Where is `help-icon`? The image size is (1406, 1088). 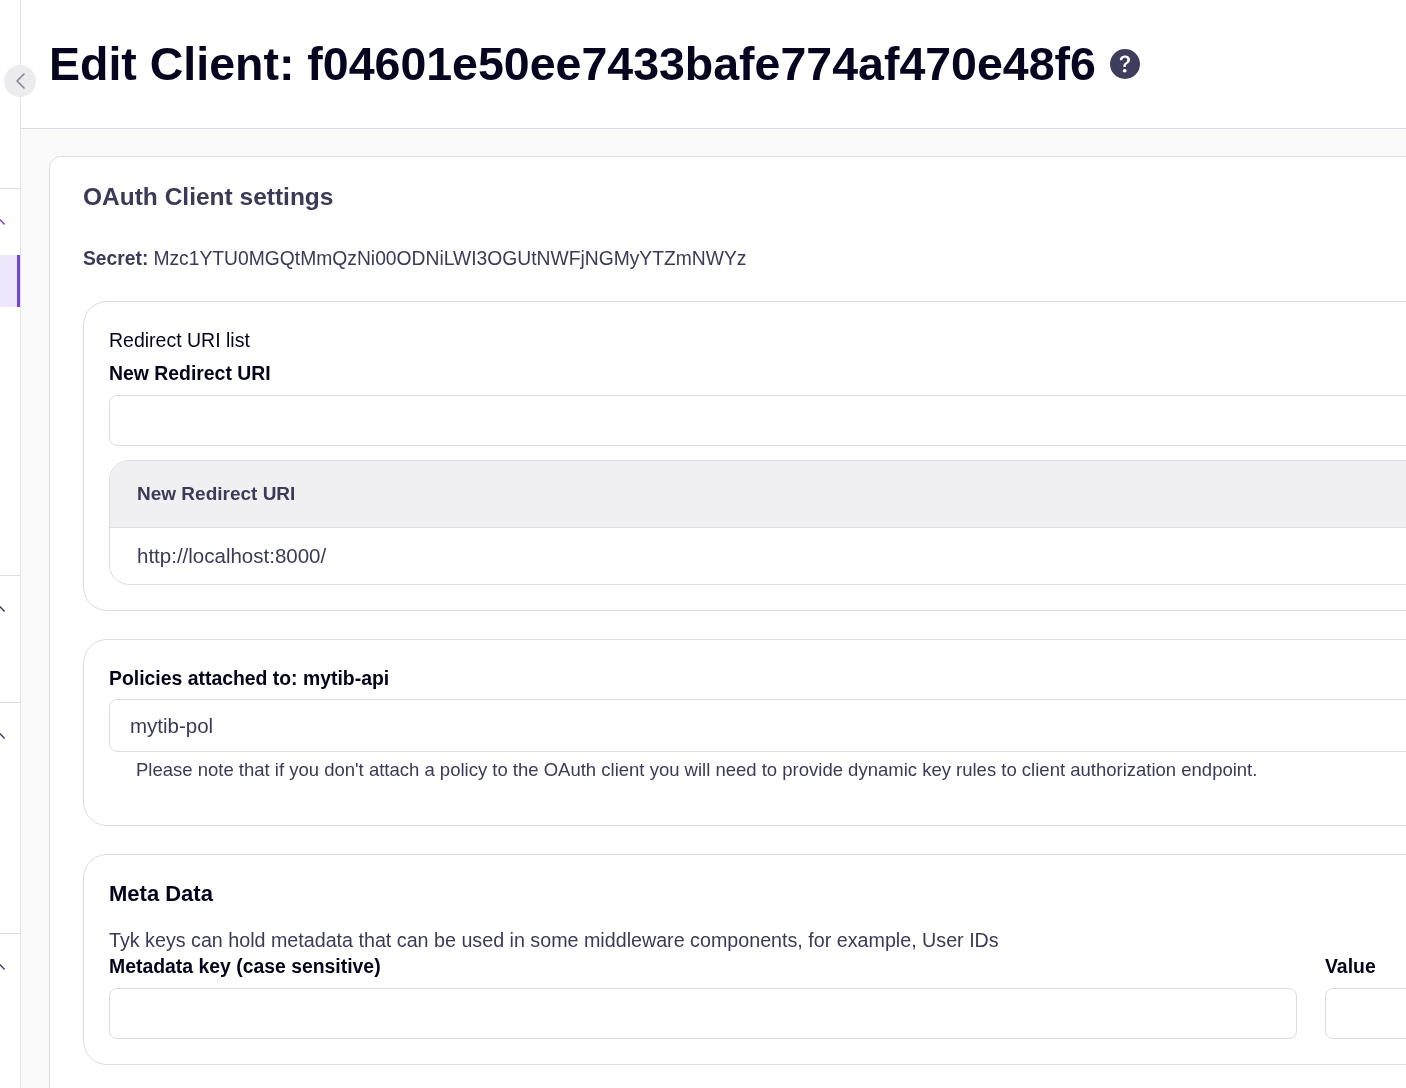 help-icon is located at coordinates (1124, 64).